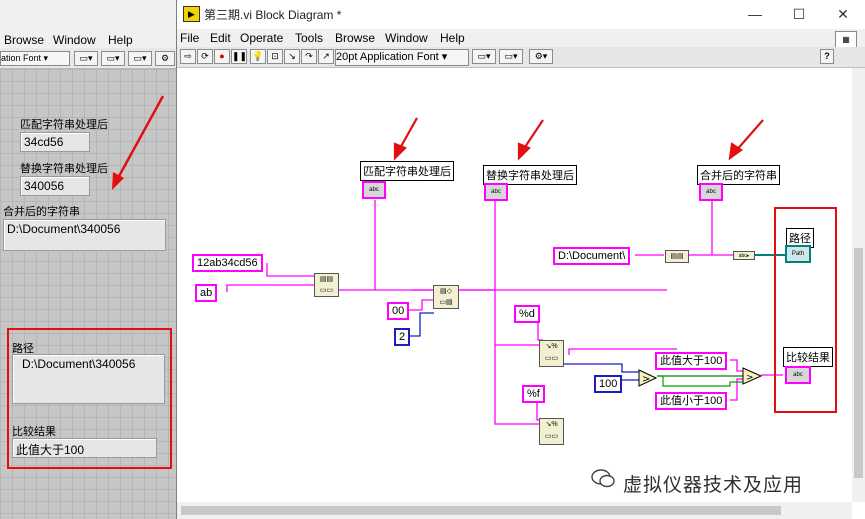  Describe the element at coordinates (827, 56) in the screenshot. I see `help-icon: ?` at that location.